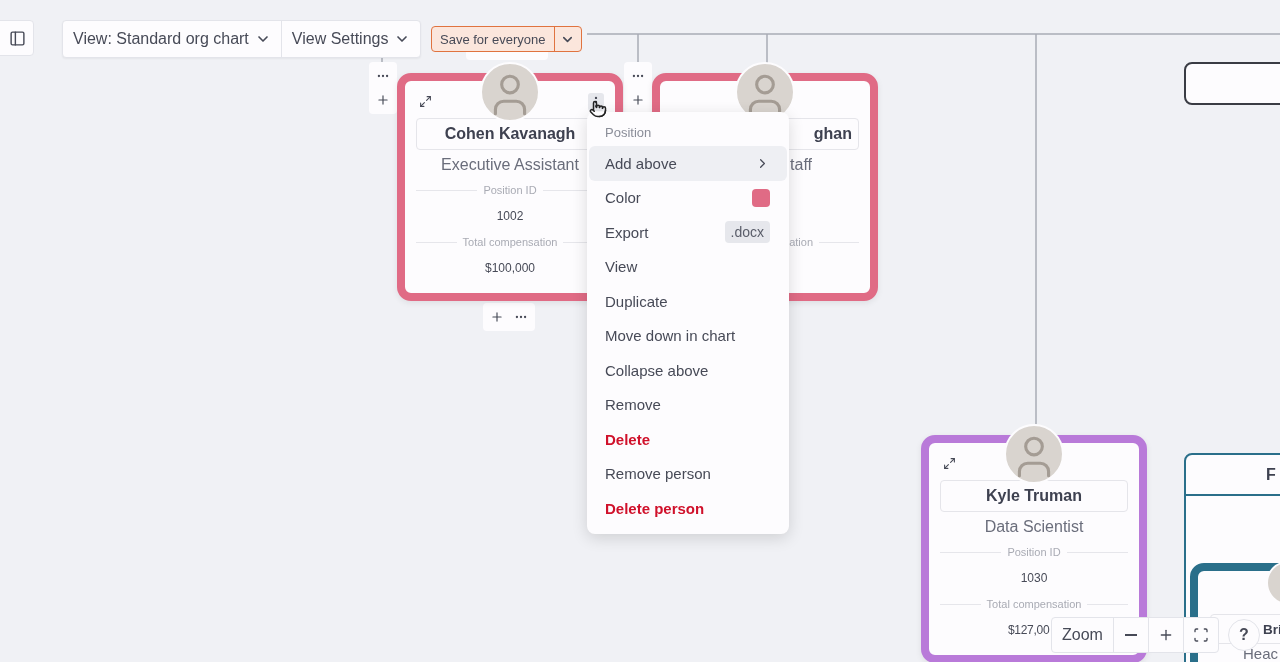 This screenshot has width=1280, height=662. What do you see at coordinates (1034, 527) in the screenshot?
I see `job-title: Data Scientist` at bounding box center [1034, 527].